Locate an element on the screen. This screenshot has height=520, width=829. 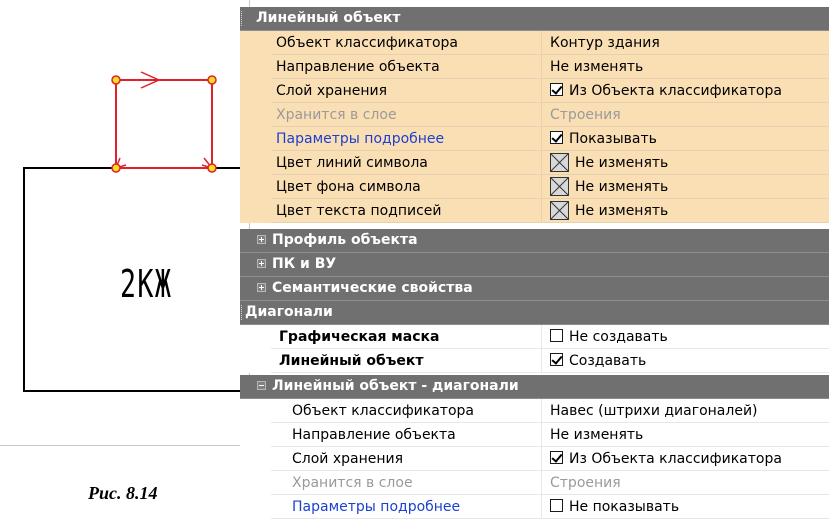
prop-value: Навес (штрихи диагоналей) is located at coordinates (685, 411).